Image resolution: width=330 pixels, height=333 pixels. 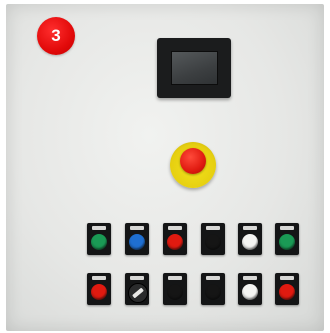 I want to click on selector-knob, so click(x=138, y=293).